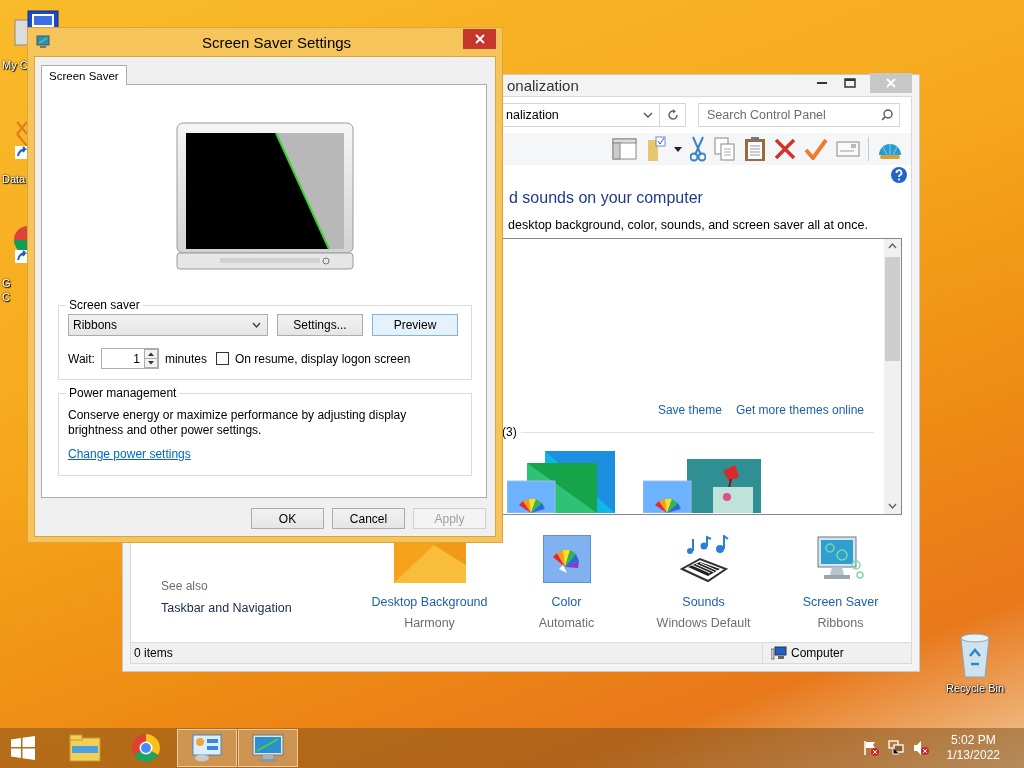  Describe the element at coordinates (703, 602) in the screenshot. I see `setting-link: Sounds` at that location.